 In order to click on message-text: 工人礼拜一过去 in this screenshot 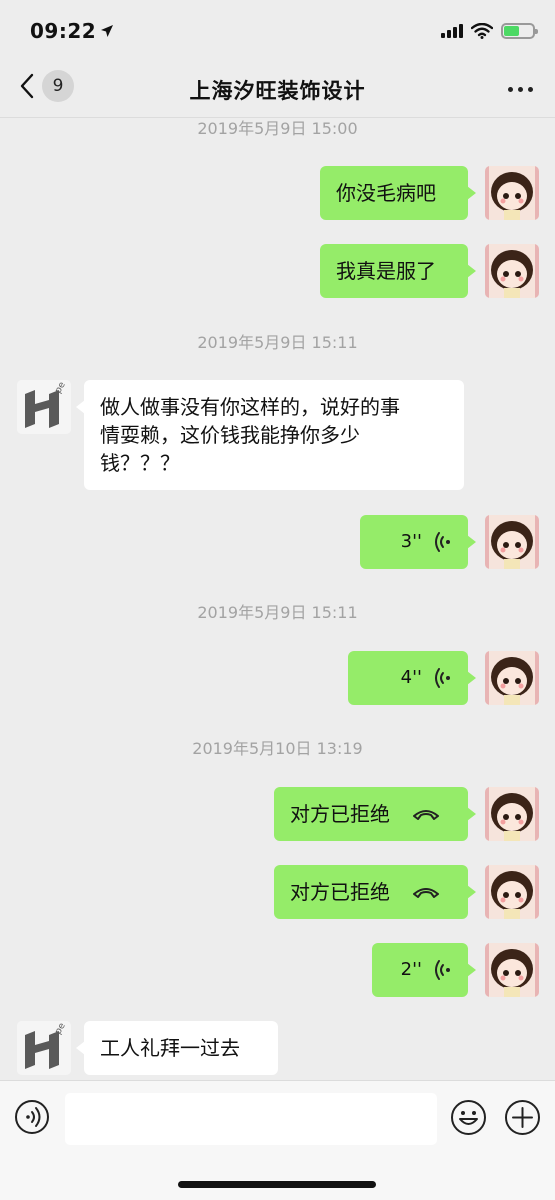, I will do `click(170, 1048)`.